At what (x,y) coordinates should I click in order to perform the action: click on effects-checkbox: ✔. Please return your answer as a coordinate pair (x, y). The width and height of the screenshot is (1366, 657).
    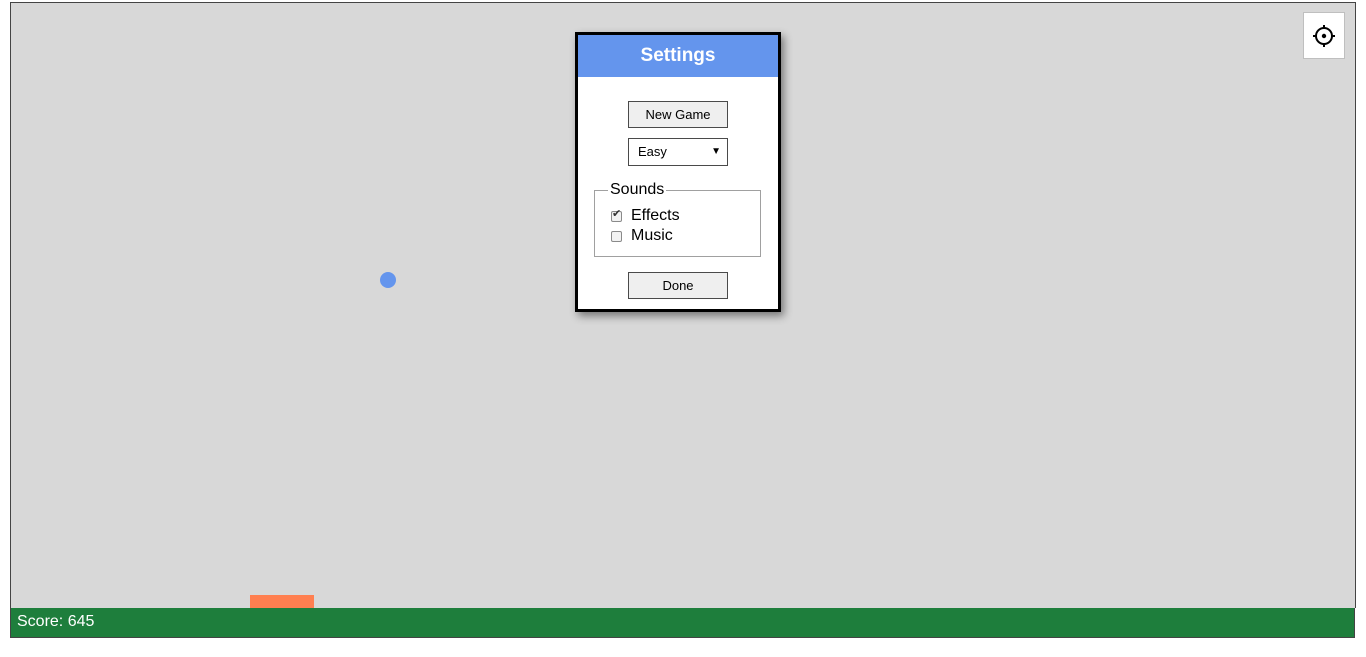
    Looking at the image, I should click on (616, 215).